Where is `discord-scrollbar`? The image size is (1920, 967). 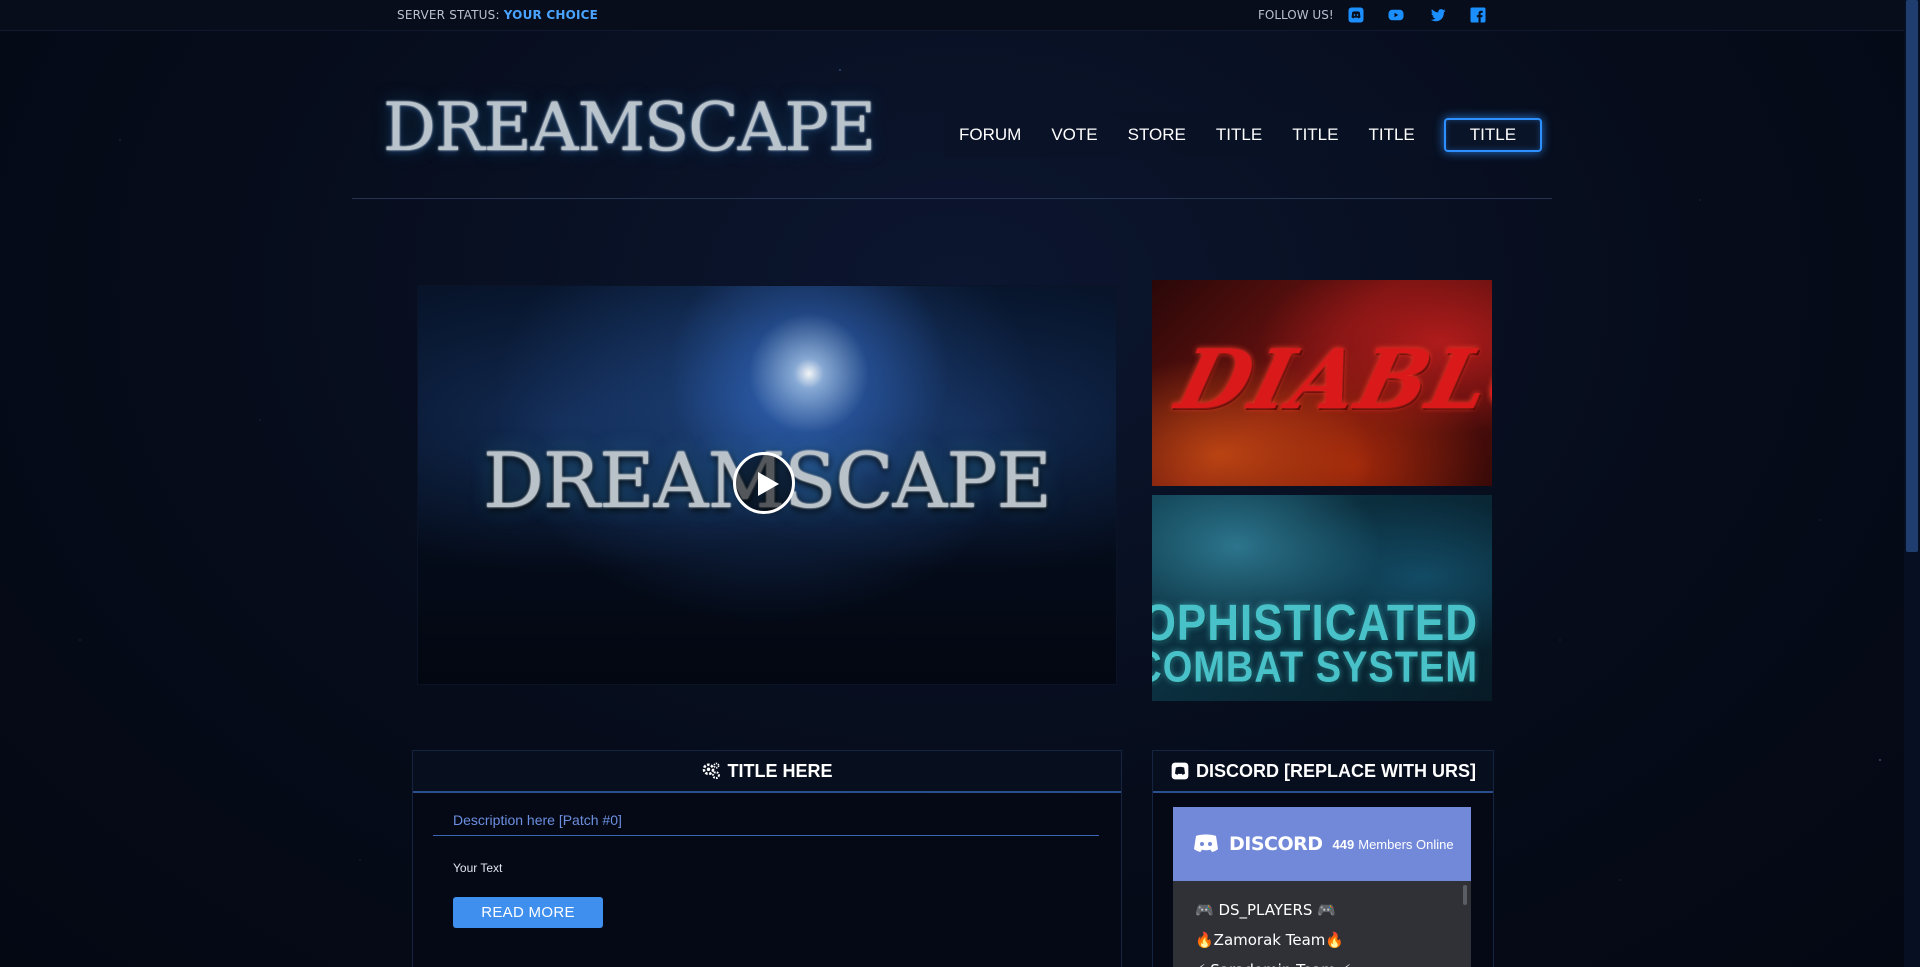 discord-scrollbar is located at coordinates (1465, 895).